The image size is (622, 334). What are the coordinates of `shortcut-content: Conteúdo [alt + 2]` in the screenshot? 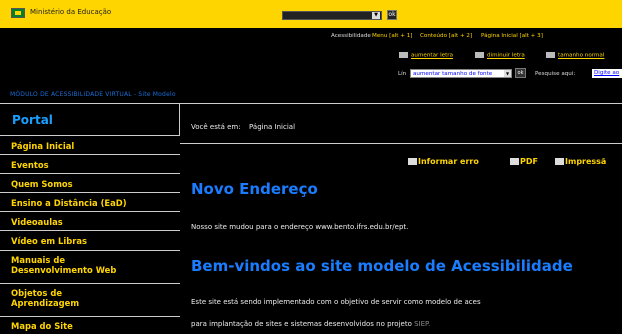 It's located at (446, 36).